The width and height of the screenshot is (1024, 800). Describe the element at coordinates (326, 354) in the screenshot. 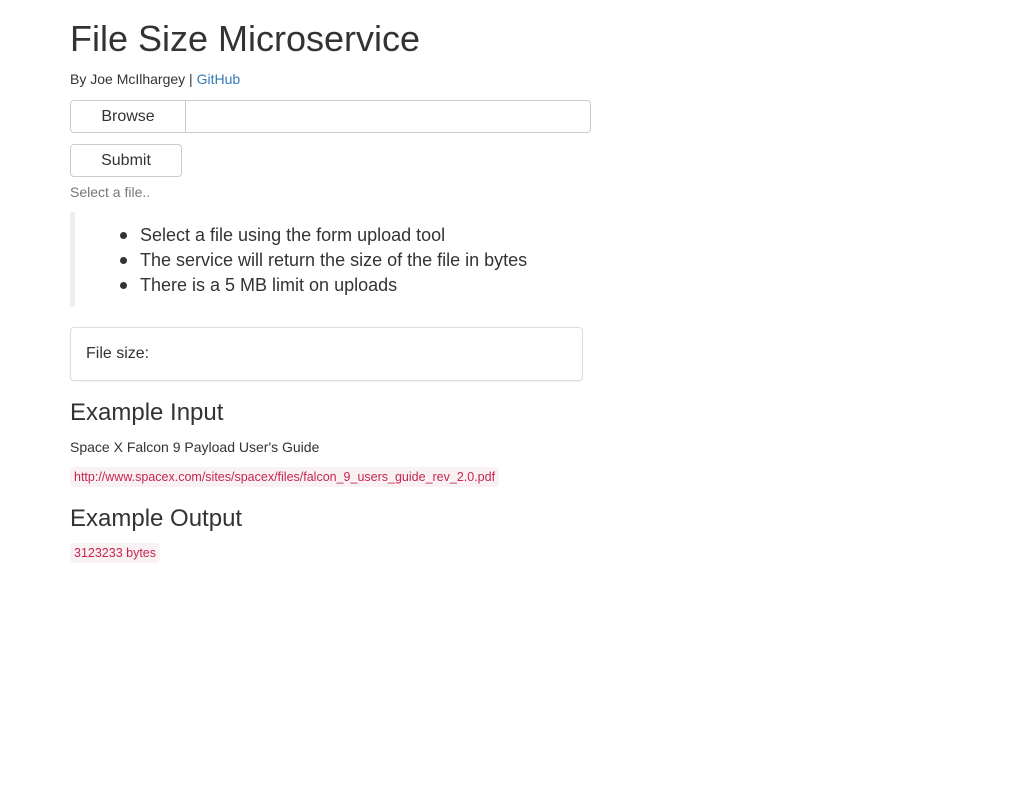

I see `file-size-result-panel: File size:` at that location.